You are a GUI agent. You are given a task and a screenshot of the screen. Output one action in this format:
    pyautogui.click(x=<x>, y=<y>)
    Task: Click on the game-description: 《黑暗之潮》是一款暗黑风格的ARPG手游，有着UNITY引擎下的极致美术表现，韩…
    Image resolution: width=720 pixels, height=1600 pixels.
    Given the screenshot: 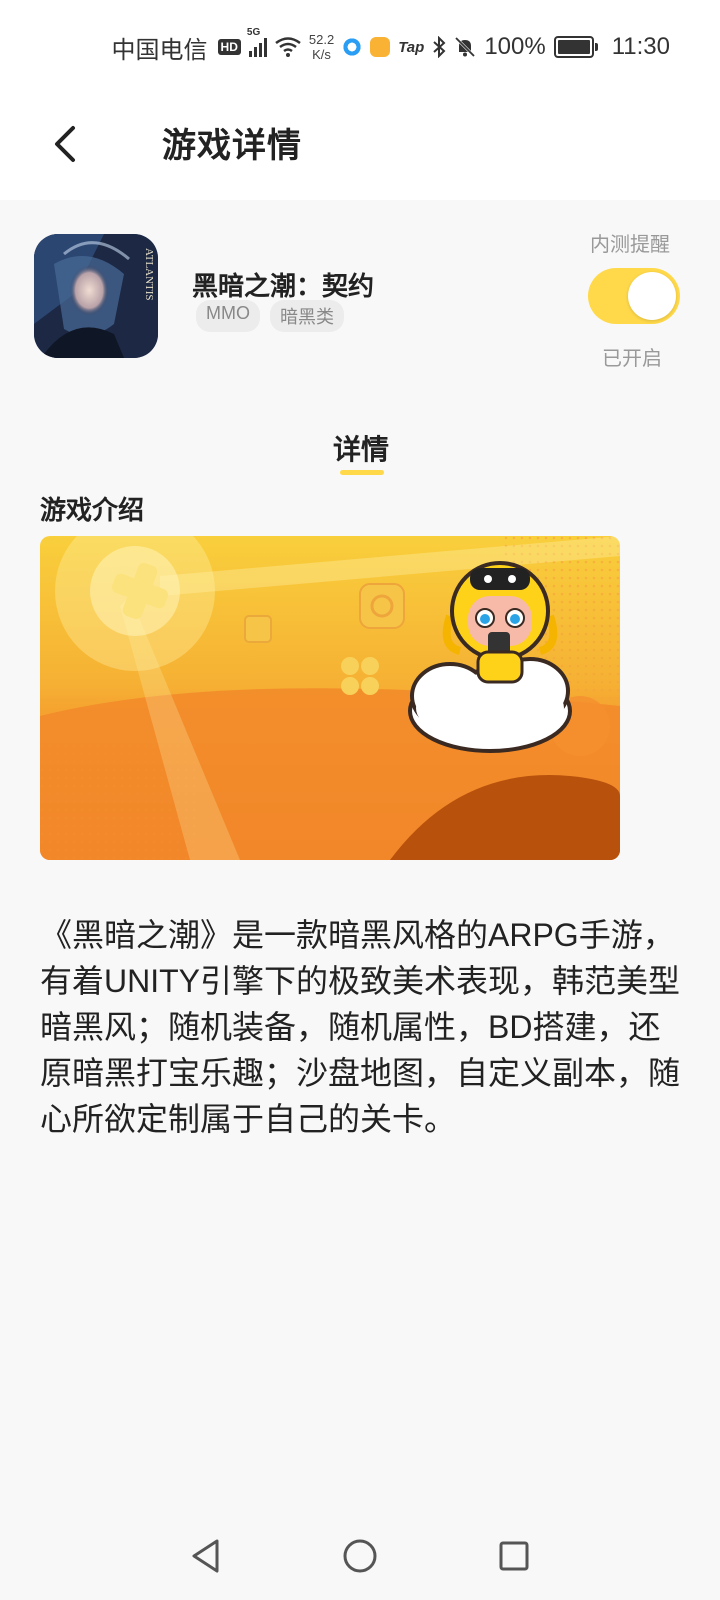 What is the action you would take?
    pyautogui.click(x=360, y=1027)
    